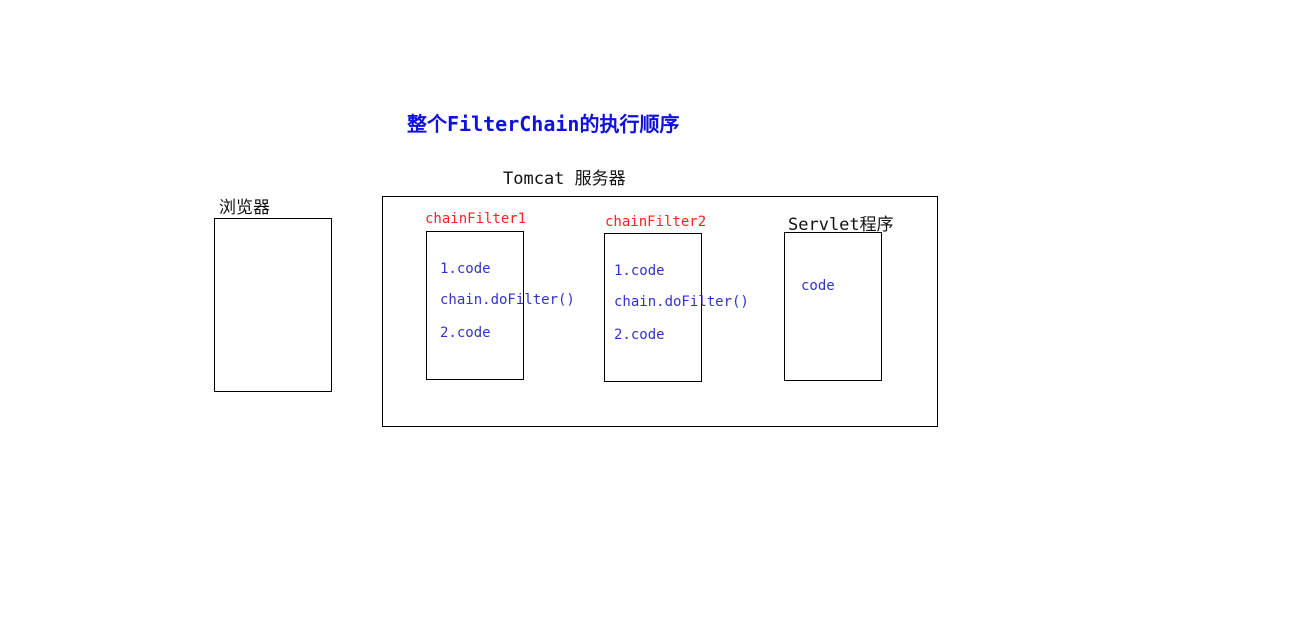 The width and height of the screenshot is (1296, 617). I want to click on chain-filter1-line1: 1.code, so click(465, 269).